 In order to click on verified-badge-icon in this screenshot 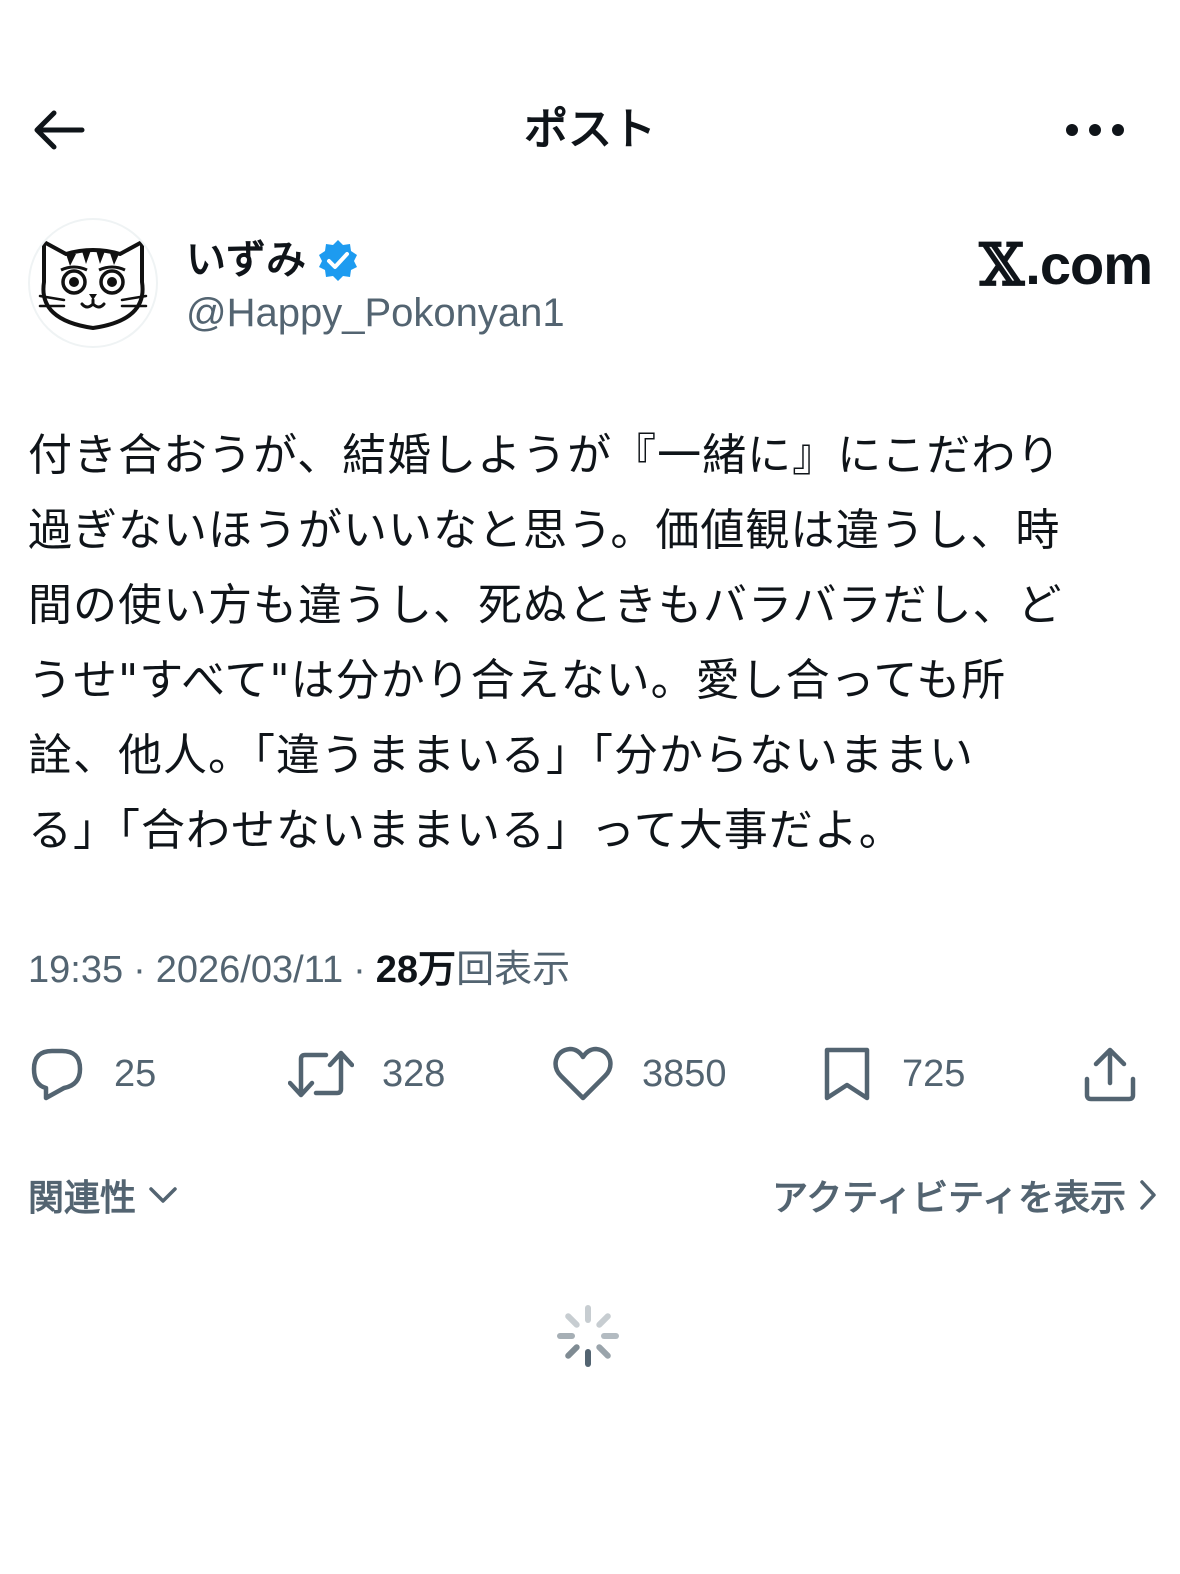, I will do `click(338, 260)`.